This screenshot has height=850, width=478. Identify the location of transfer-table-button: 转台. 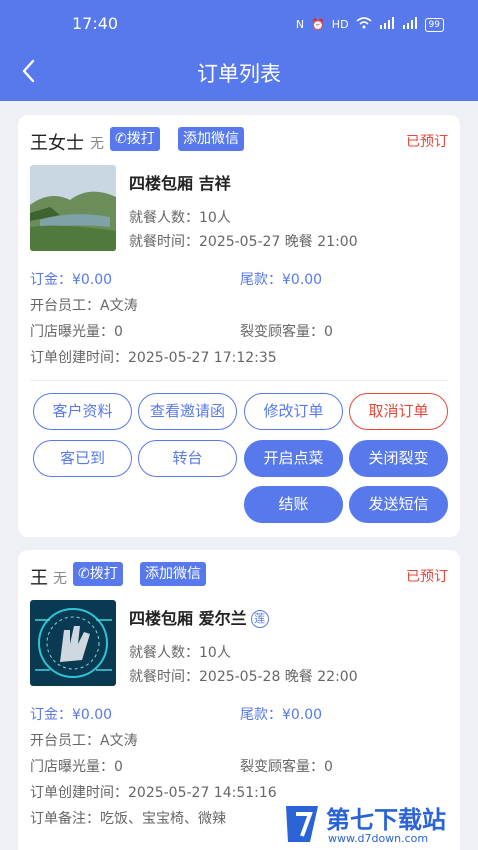
(187, 458).